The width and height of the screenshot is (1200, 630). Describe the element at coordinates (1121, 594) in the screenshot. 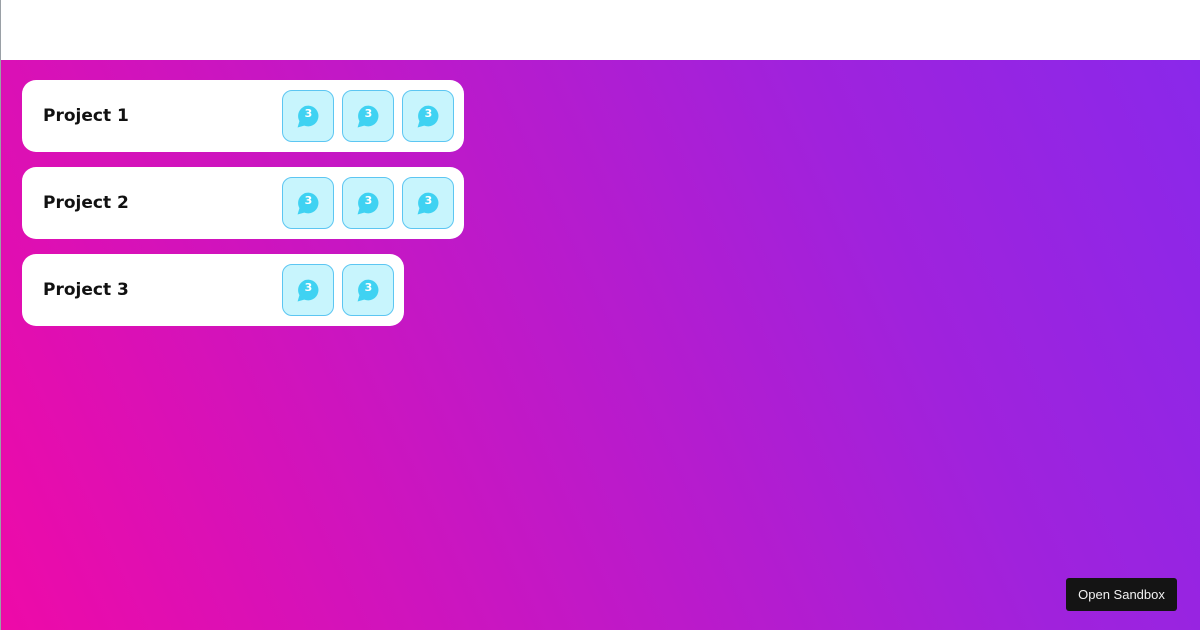

I see `open-sandbox-button: Open Sandbox` at that location.